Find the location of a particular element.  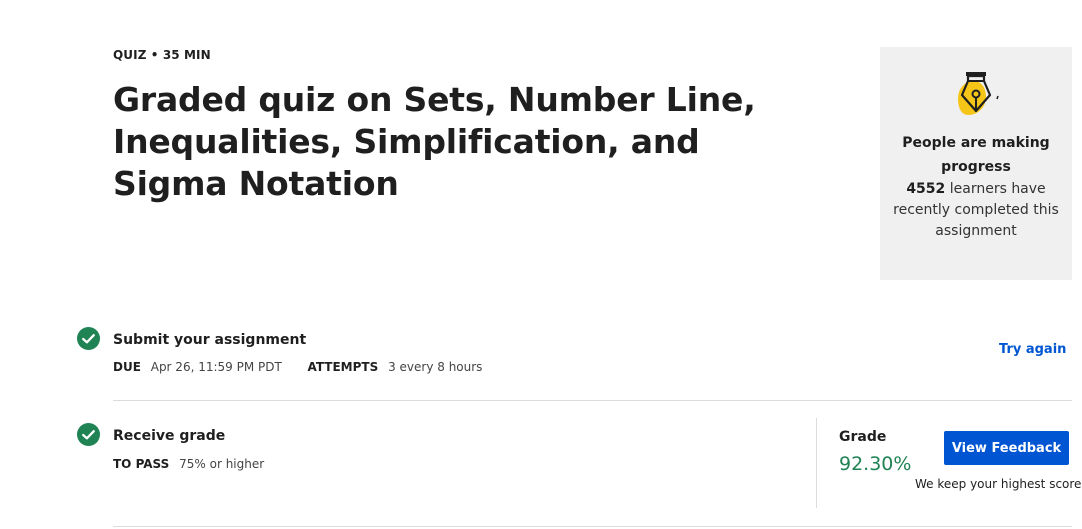

submit-assignment-title: Submit your assignment is located at coordinates (210, 340).